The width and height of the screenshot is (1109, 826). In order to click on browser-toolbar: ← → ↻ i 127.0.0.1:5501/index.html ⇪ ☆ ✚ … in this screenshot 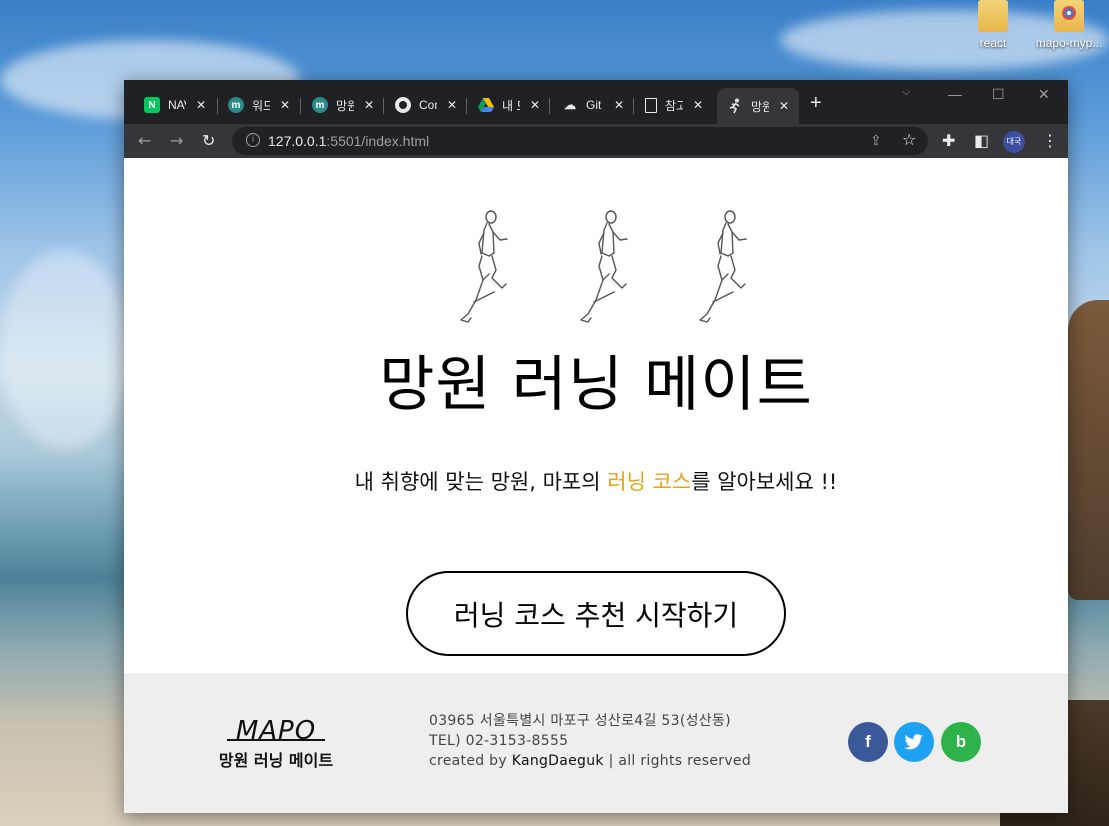, I will do `click(596, 141)`.